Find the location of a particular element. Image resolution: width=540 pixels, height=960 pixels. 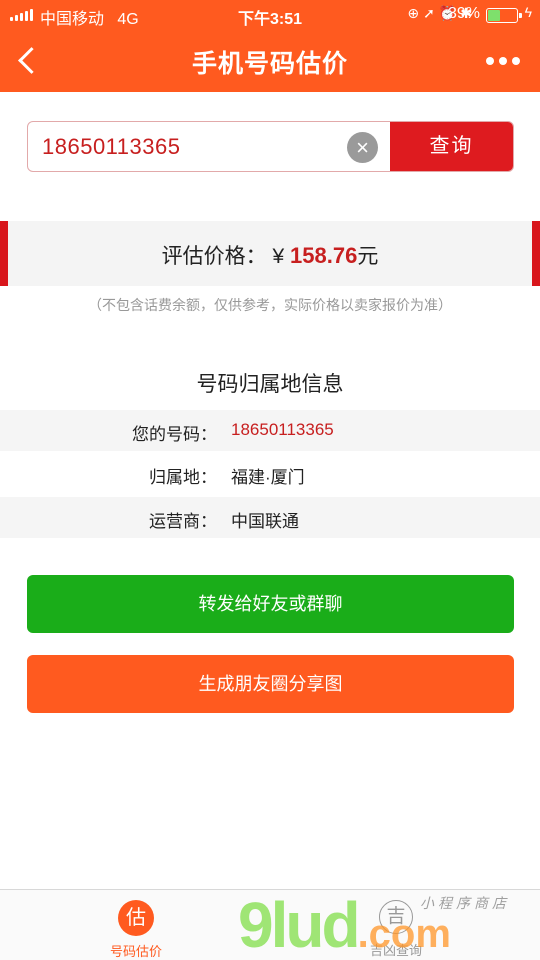

battery-percent: 39% is located at coordinates (463, 13).